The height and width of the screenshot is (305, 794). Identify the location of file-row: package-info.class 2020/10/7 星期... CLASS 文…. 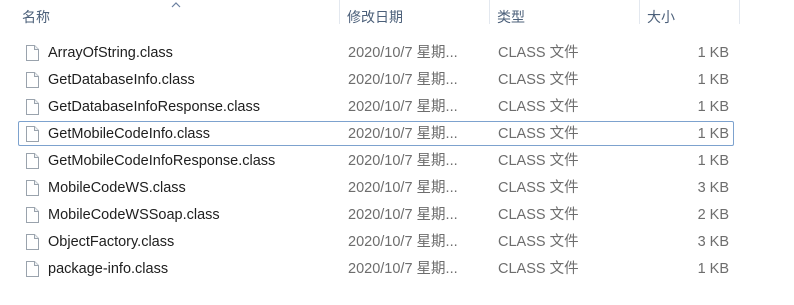
(376, 268).